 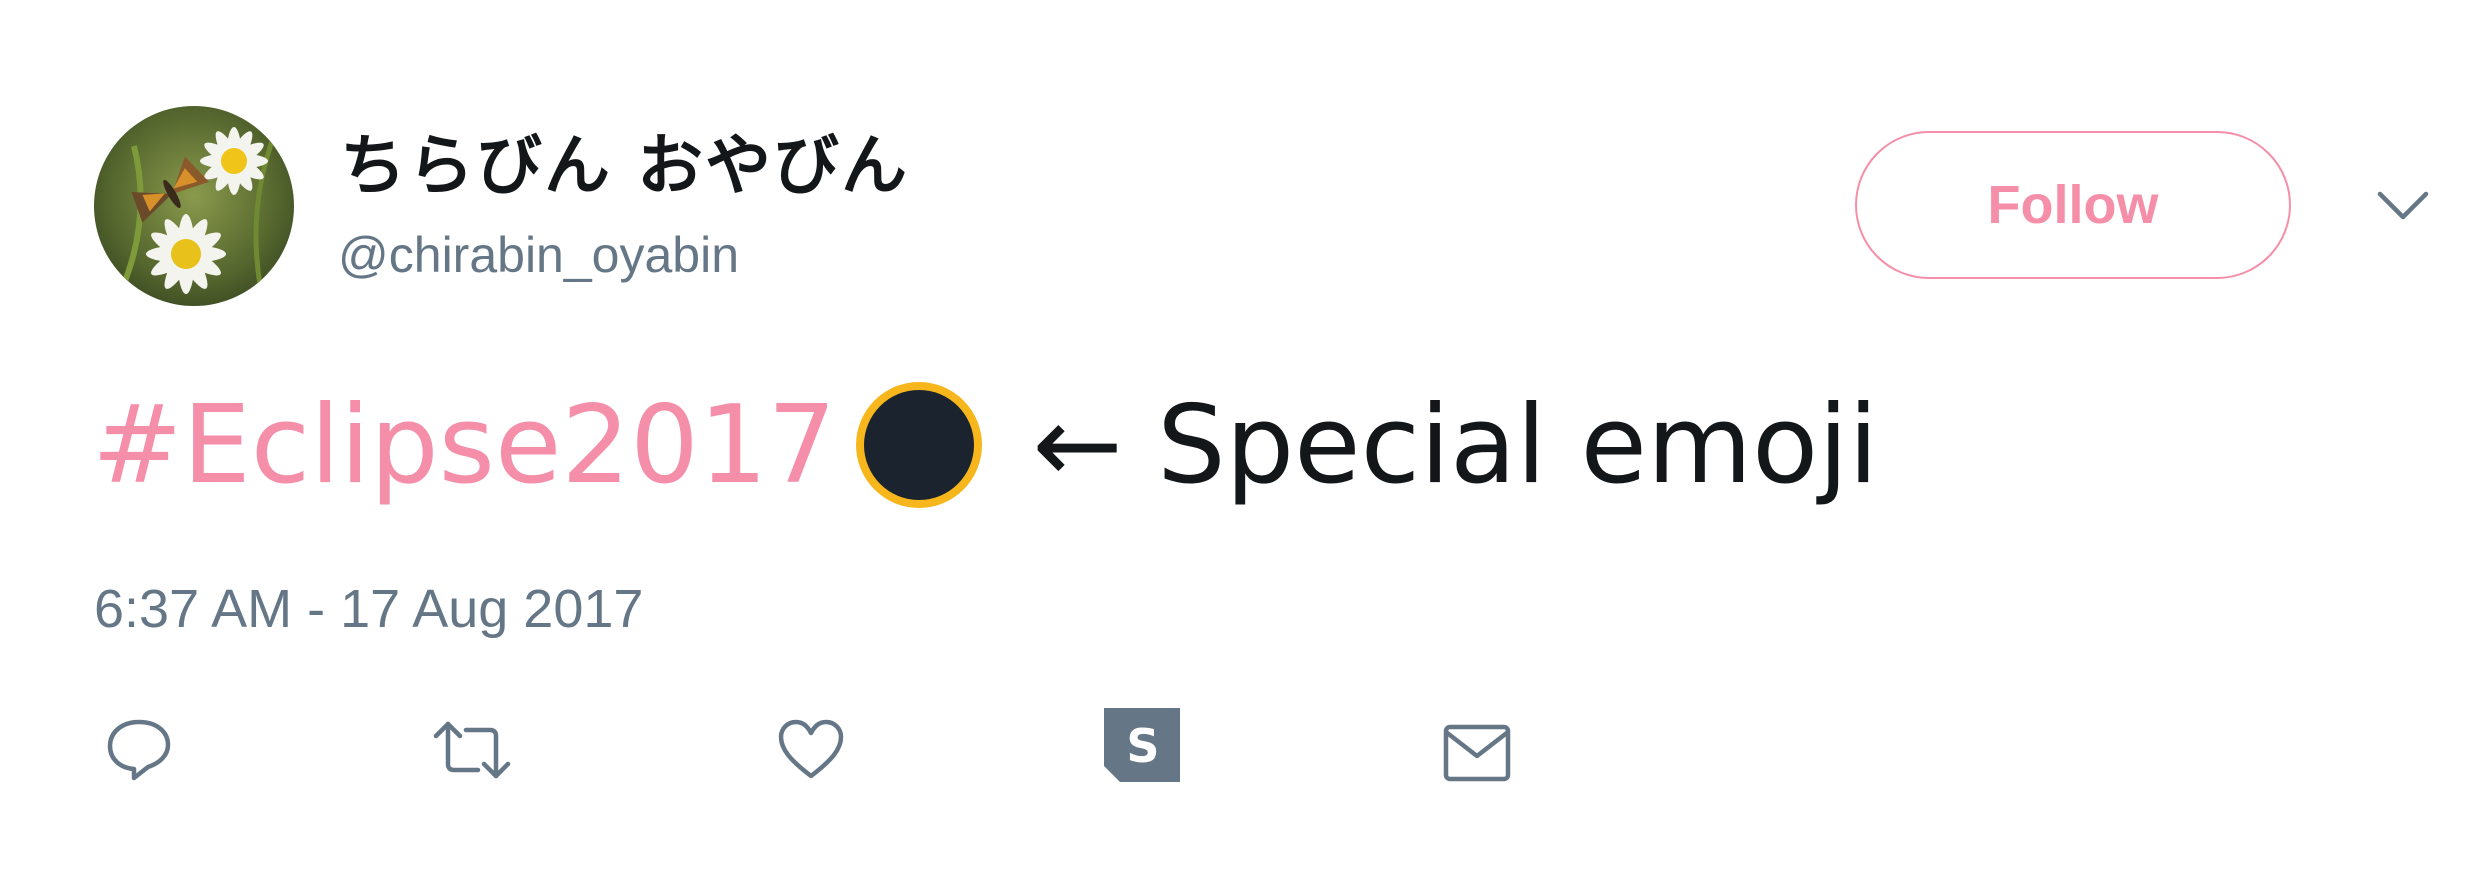 I want to click on tweet-body-text: ← Special emoji, so click(x=1455, y=445).